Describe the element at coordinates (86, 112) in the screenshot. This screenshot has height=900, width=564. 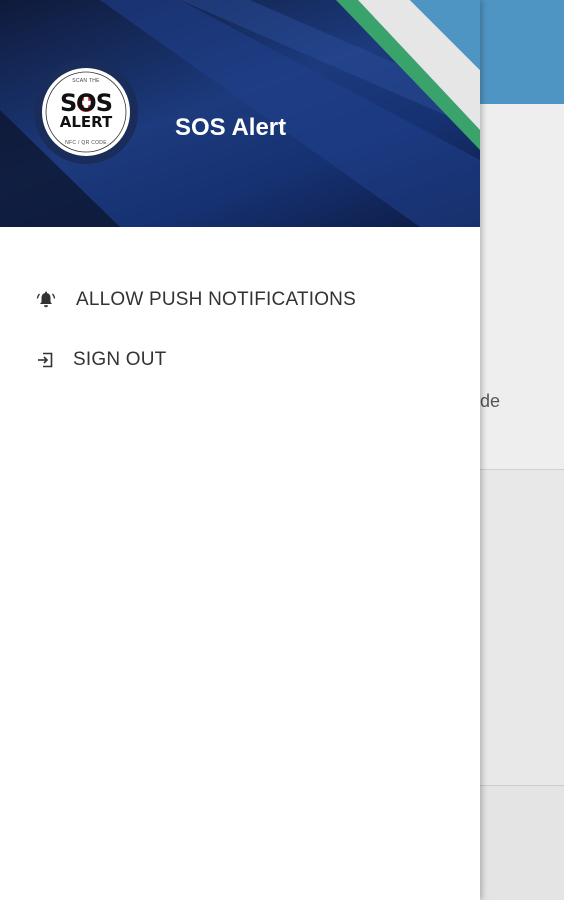
I see `sos-alert-logo: SCAN THE SOS ALERT NFC / QR CODE` at that location.